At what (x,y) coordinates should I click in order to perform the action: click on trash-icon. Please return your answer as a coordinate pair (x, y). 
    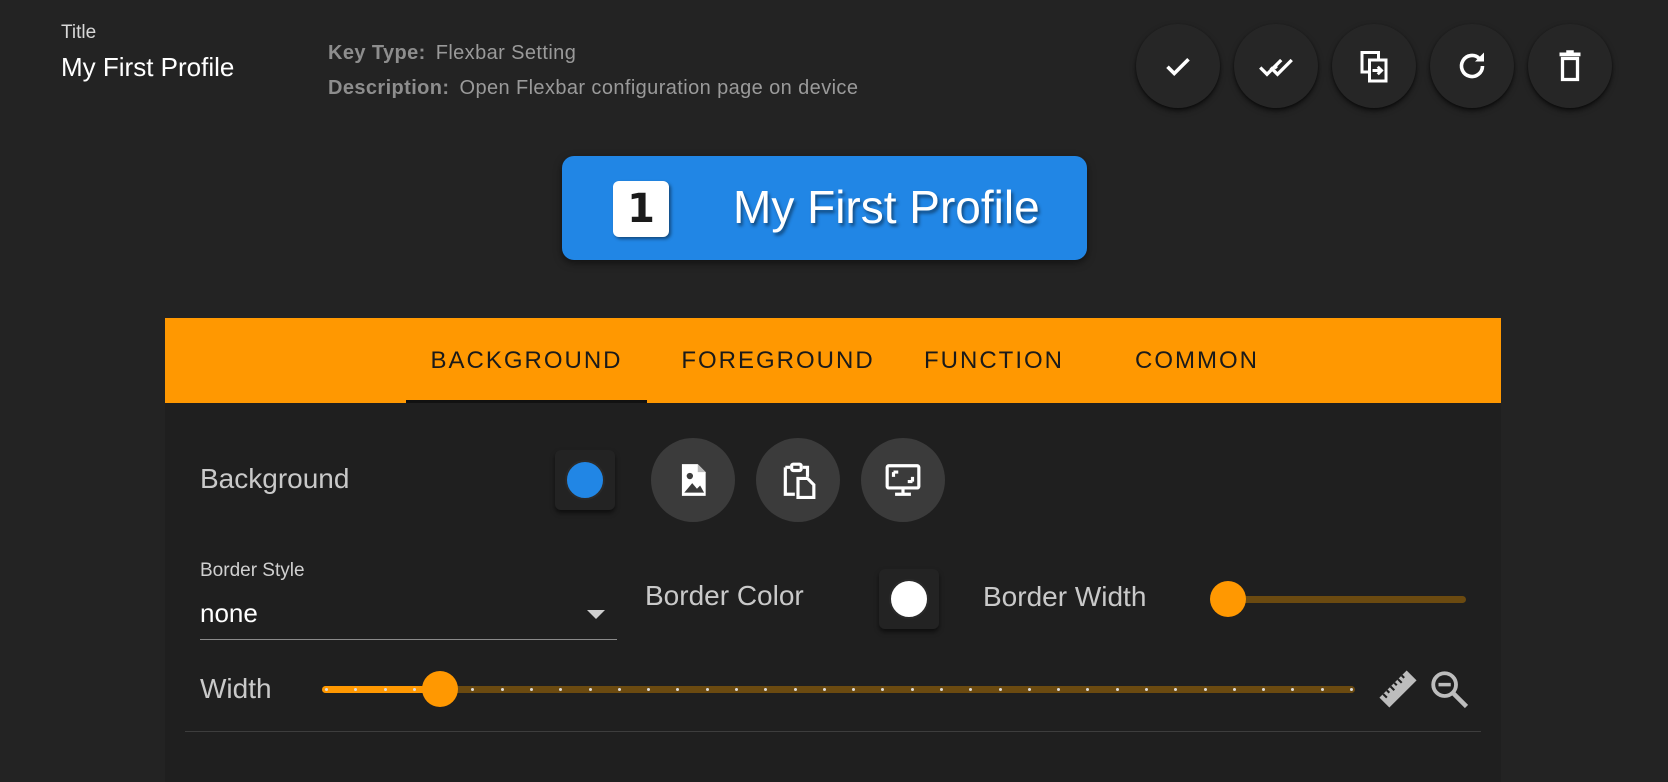
    Looking at the image, I should click on (1570, 66).